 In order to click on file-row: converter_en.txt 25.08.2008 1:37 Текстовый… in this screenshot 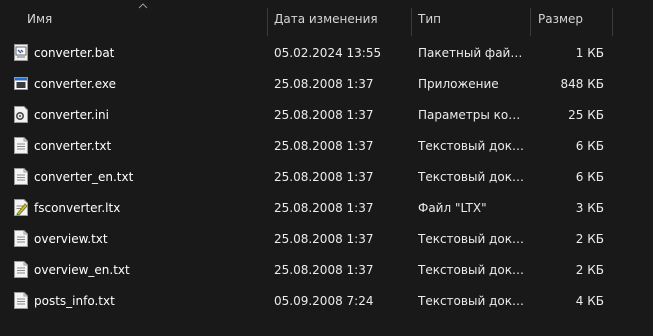, I will do `click(326, 177)`.